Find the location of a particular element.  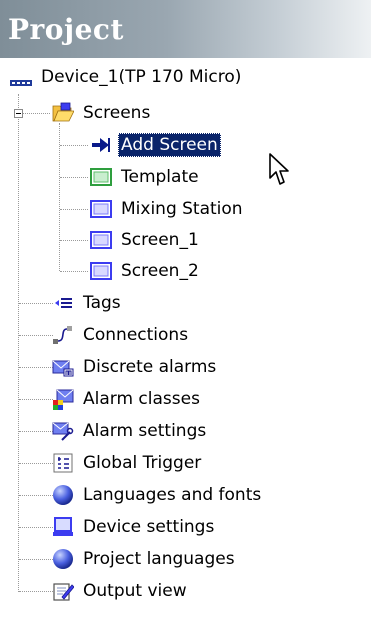

tree-item-label: Screens is located at coordinates (117, 113).